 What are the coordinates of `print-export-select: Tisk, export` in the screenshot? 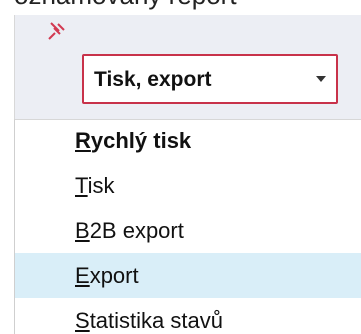 It's located at (210, 79).